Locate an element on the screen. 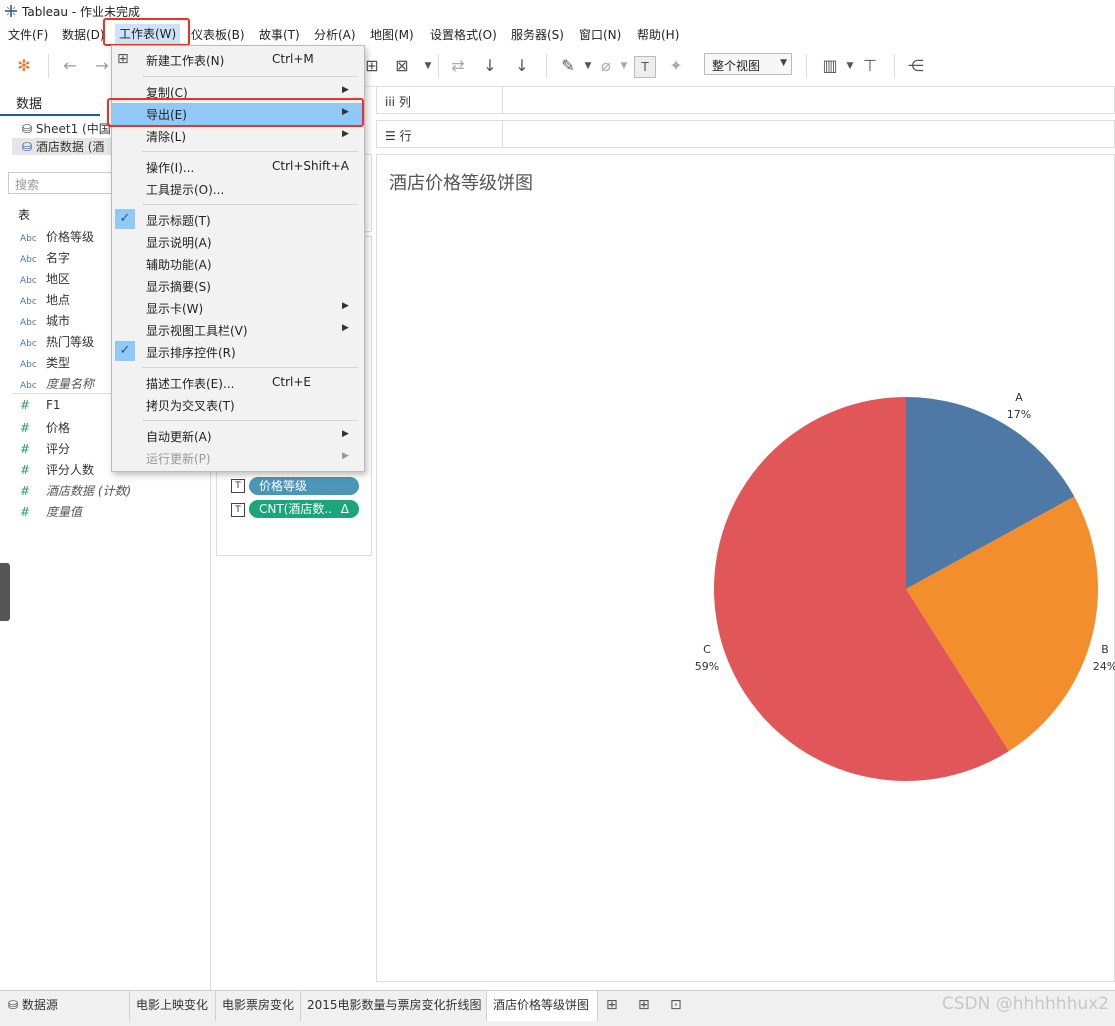  show-me-icon: ▥ is located at coordinates (830, 66).